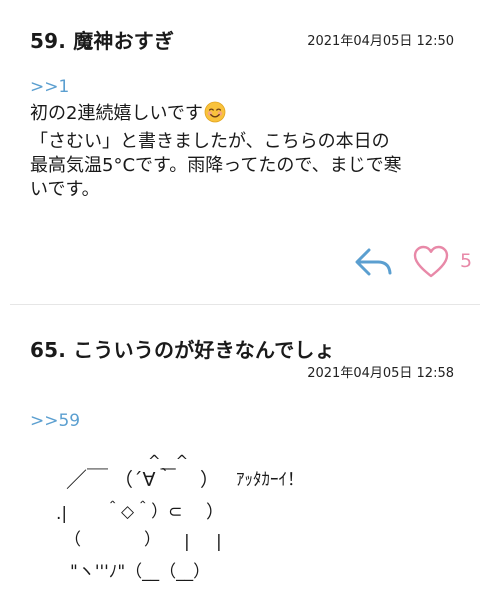  What do you see at coordinates (270, 480) in the screenshot?
I see `ascii-art-line: ｱｯﾀｶｰｲ！` at bounding box center [270, 480].